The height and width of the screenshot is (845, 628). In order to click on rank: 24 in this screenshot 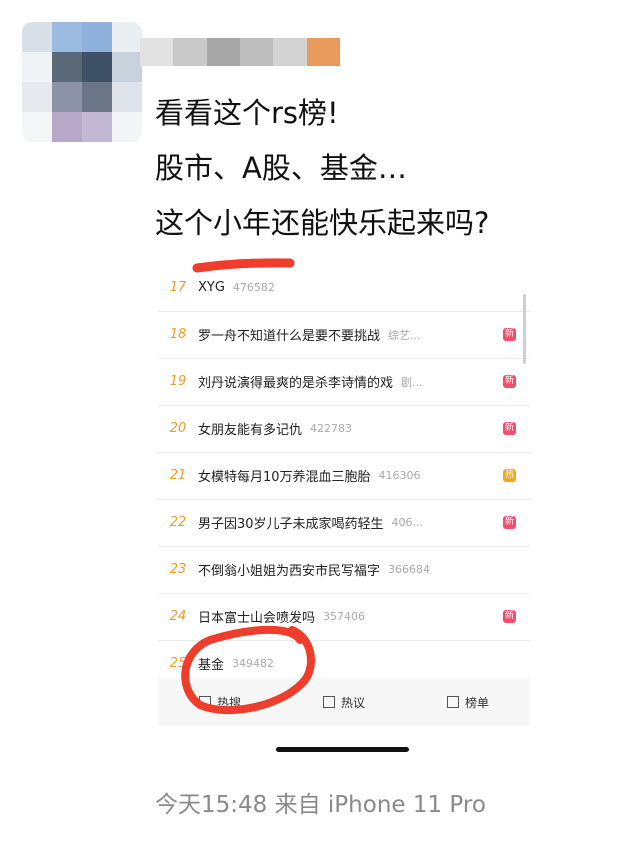, I will do `click(178, 616)`.